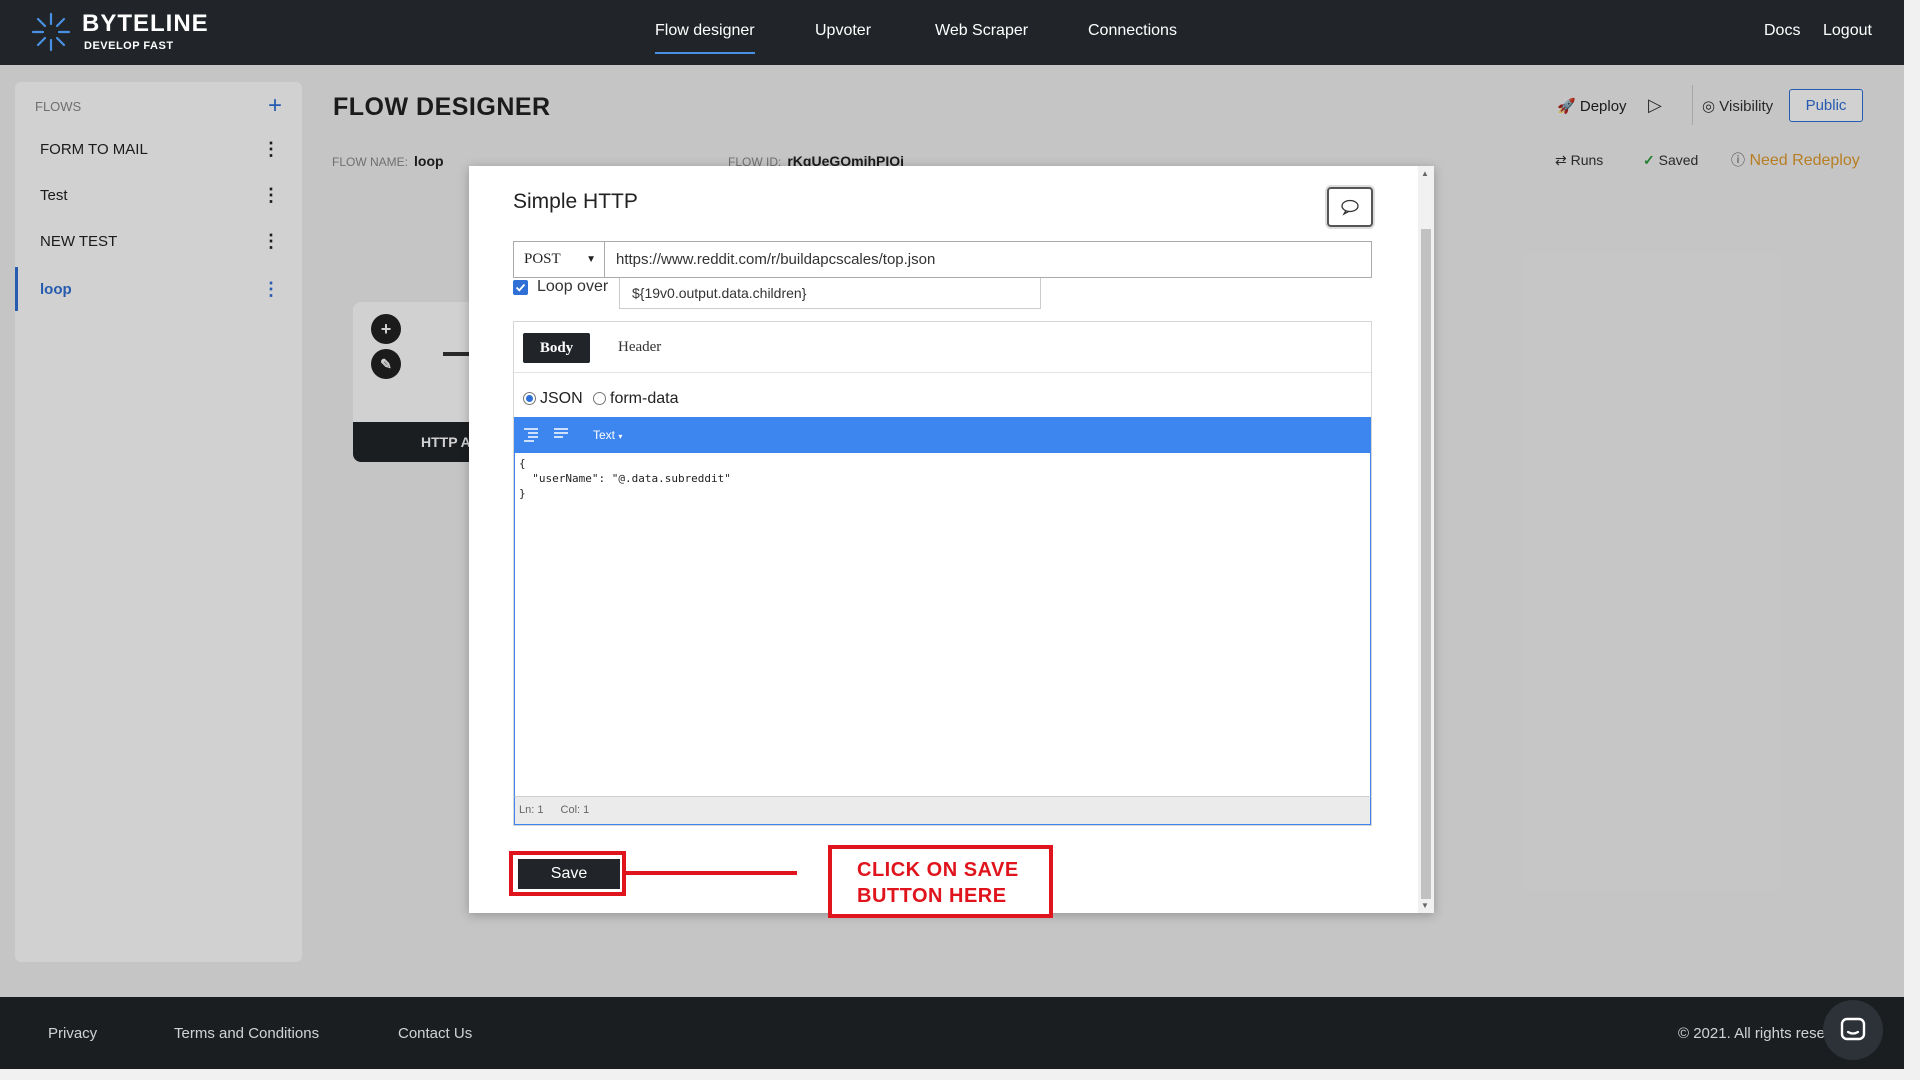  Describe the element at coordinates (830, 293) in the screenshot. I see `loop-over-input` at that location.